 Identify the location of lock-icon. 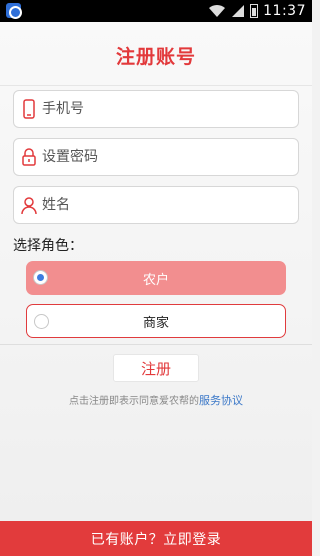
(29, 157).